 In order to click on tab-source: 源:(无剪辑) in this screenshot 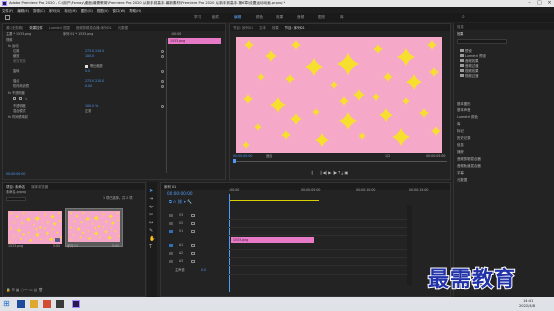, I will do `click(14, 27)`.